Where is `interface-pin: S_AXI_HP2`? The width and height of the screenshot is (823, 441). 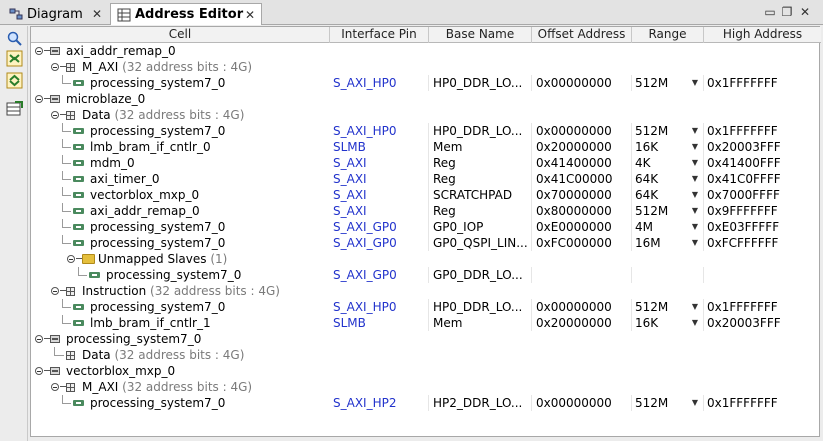 interface-pin: S_AXI_HP2 is located at coordinates (379, 403).